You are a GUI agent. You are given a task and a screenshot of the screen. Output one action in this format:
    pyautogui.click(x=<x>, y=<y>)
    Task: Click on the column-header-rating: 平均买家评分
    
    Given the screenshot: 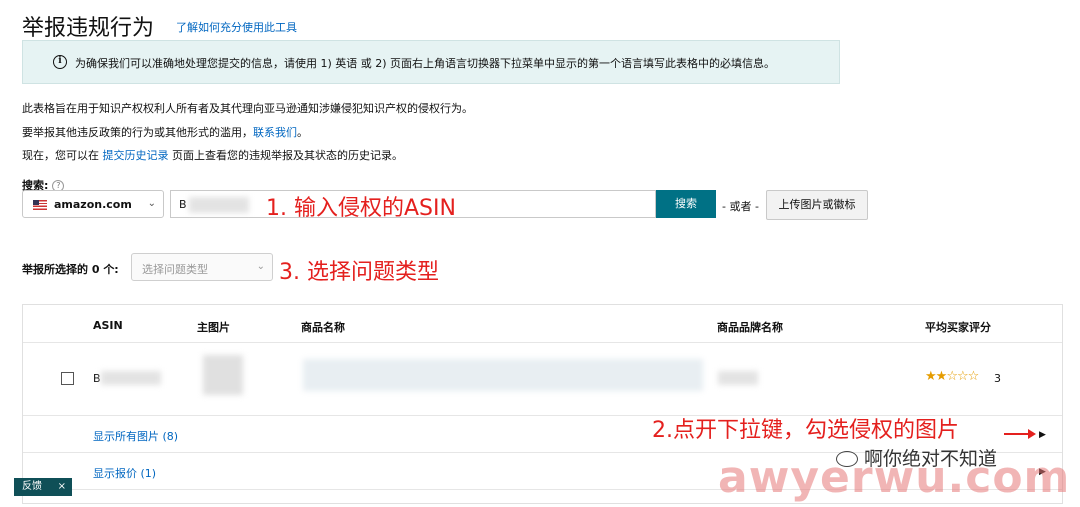 What is the action you would take?
    pyautogui.click(x=958, y=327)
    